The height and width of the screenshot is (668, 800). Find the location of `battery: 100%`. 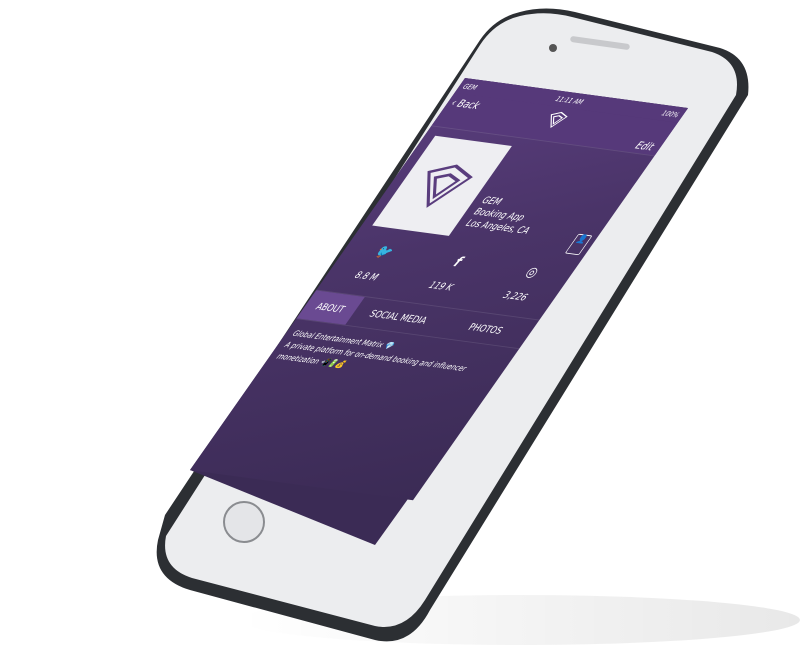

battery: 100% is located at coordinates (671, 114).